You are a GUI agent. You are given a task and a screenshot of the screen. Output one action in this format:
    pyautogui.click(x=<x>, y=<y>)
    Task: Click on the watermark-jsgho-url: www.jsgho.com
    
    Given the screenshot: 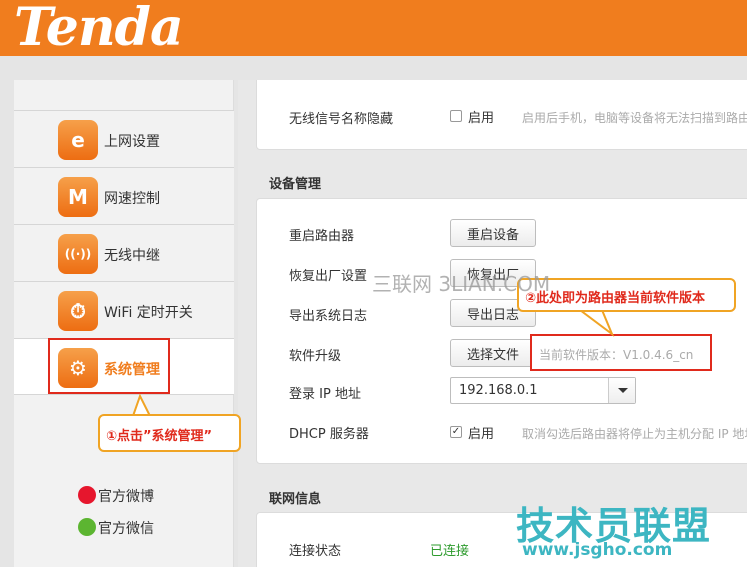 What is the action you would take?
    pyautogui.click(x=597, y=550)
    